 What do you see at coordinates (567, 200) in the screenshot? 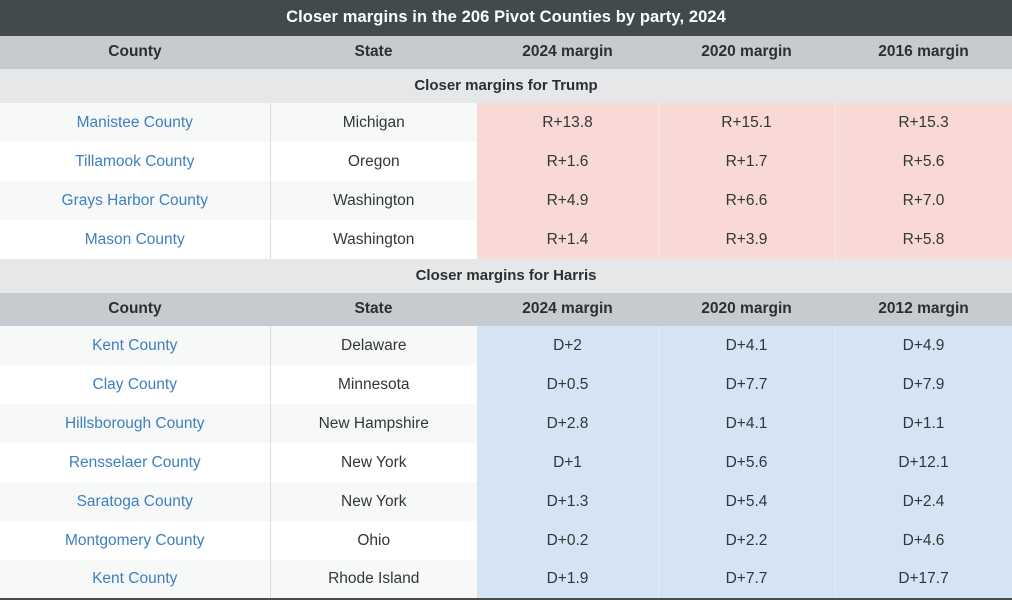
I see `cell-margin-2024: R+4.9` at bounding box center [567, 200].